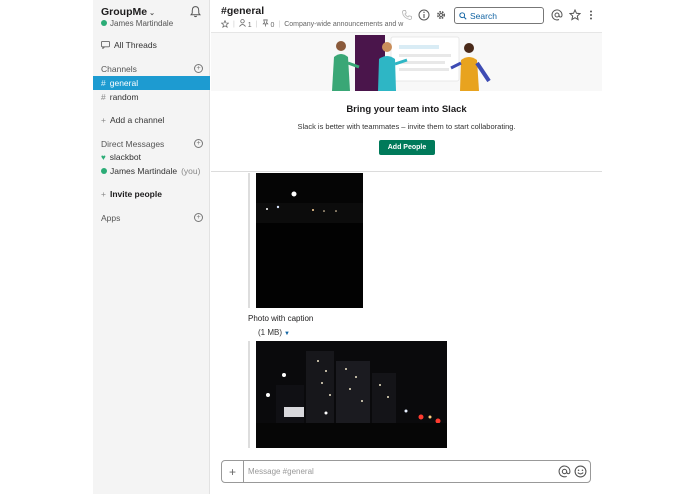 This screenshot has width=695, height=494. I want to click on sidebar-item-label: general, so click(124, 83).